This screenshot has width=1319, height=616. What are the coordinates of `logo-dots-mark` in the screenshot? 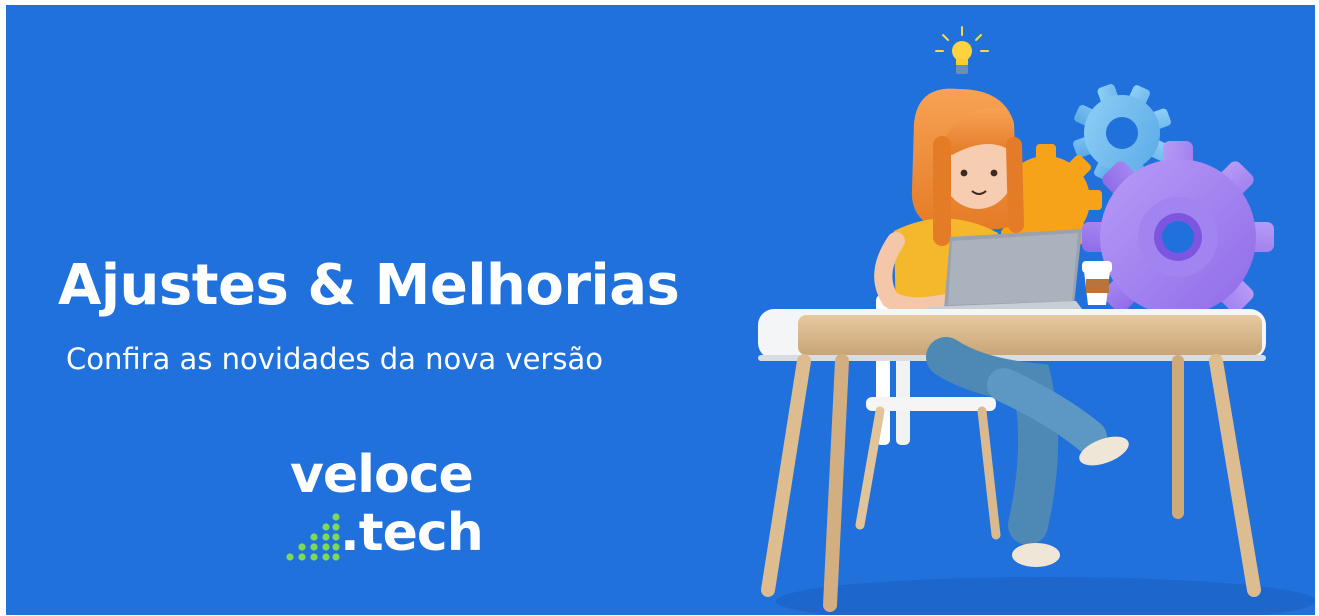 It's located at (313, 537).